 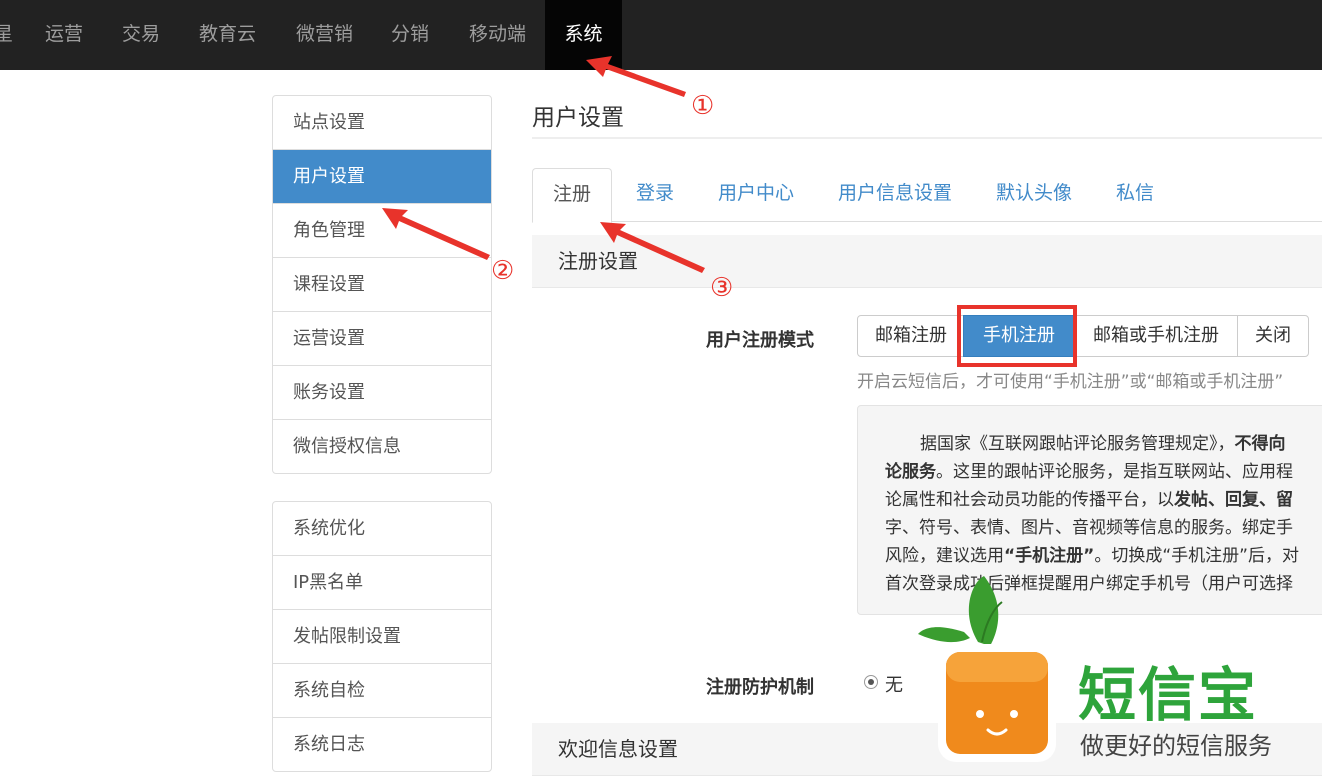 I want to click on sidebar-item-self-check: 系统自检, so click(x=382, y=690).